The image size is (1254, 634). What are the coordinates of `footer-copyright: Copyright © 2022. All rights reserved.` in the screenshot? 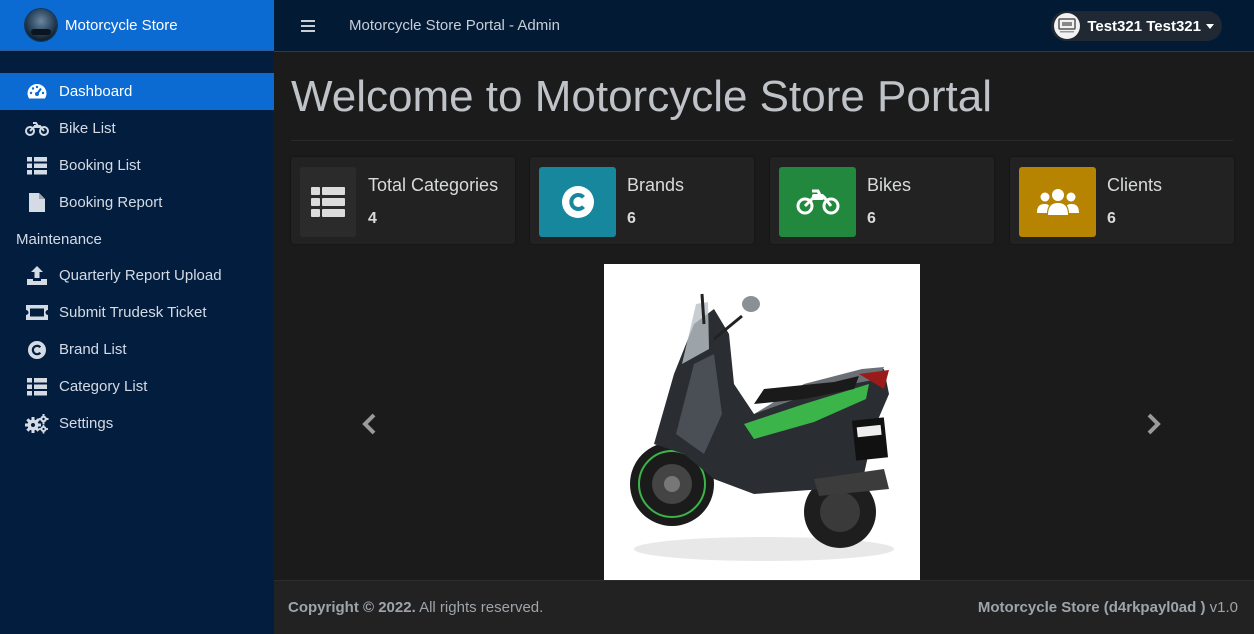 It's located at (415, 607).